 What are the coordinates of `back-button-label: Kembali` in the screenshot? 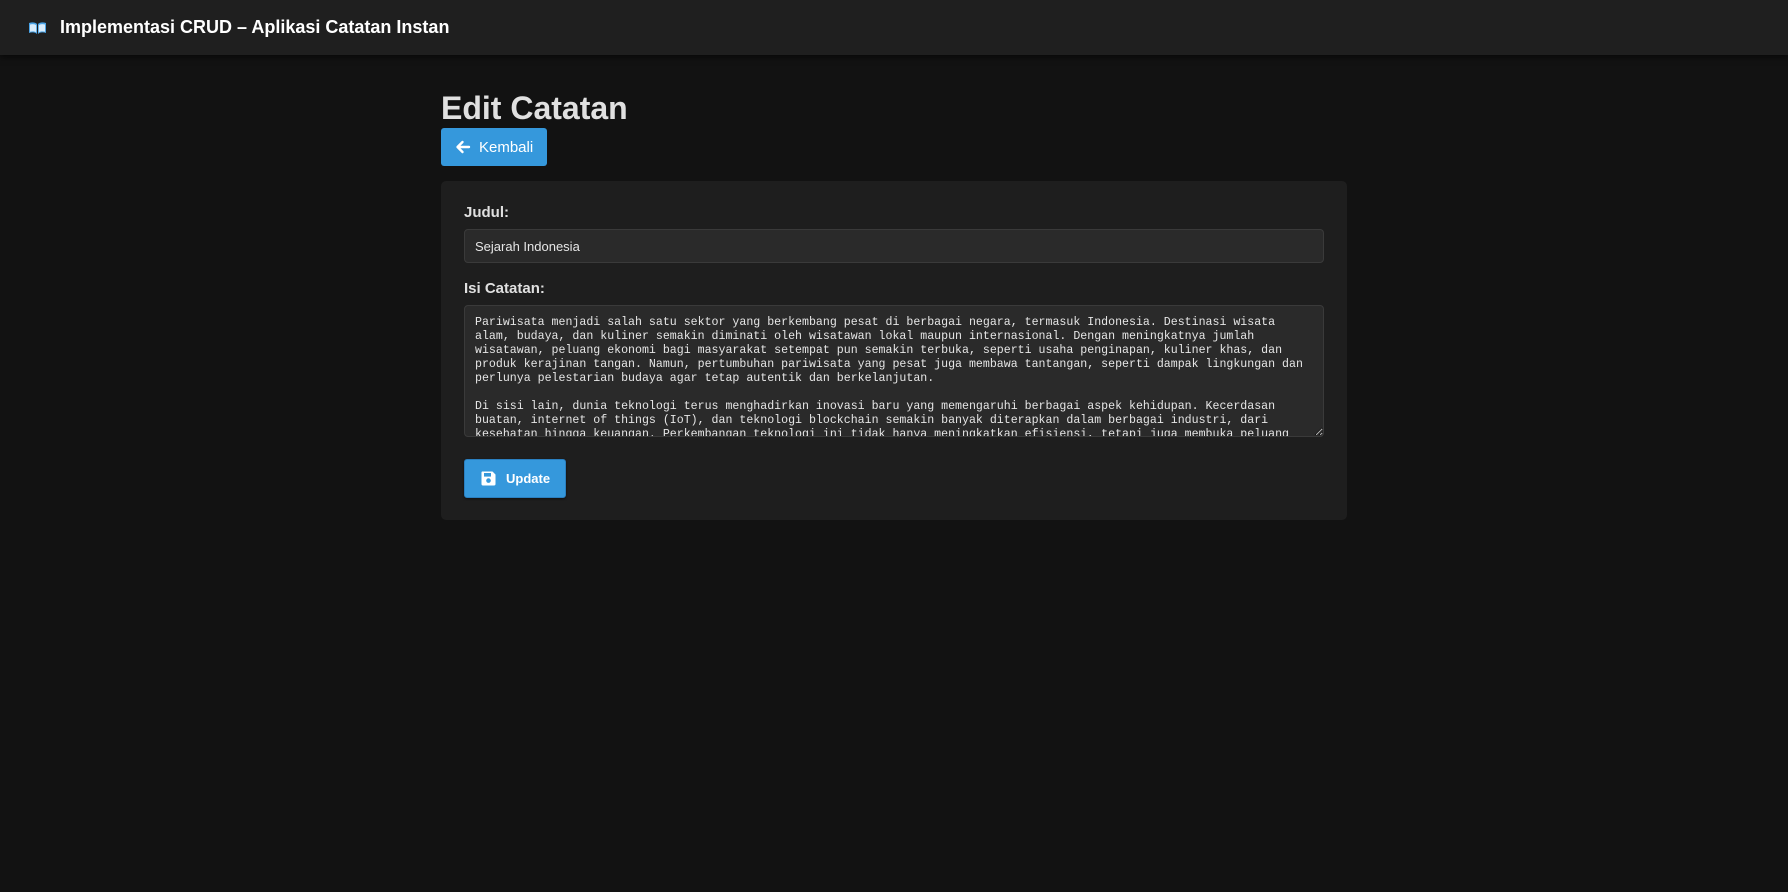 It's located at (506, 147).